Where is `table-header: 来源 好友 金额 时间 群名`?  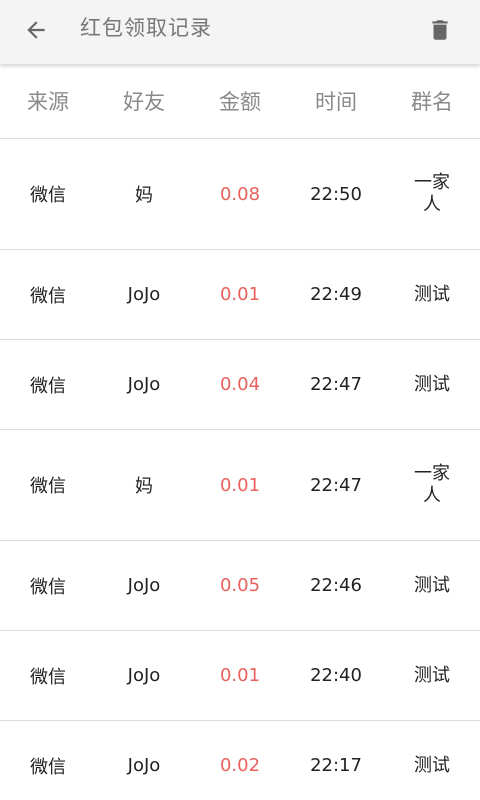 table-header: 来源 好友 金额 时间 群名 is located at coordinates (240, 101).